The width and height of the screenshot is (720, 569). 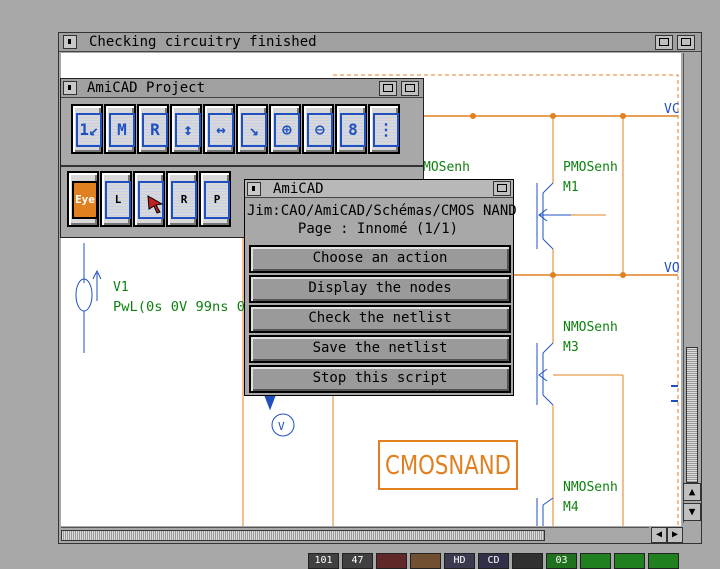 I want to click on main-window-titlebar: Checking circuitry finished, so click(x=380, y=42).